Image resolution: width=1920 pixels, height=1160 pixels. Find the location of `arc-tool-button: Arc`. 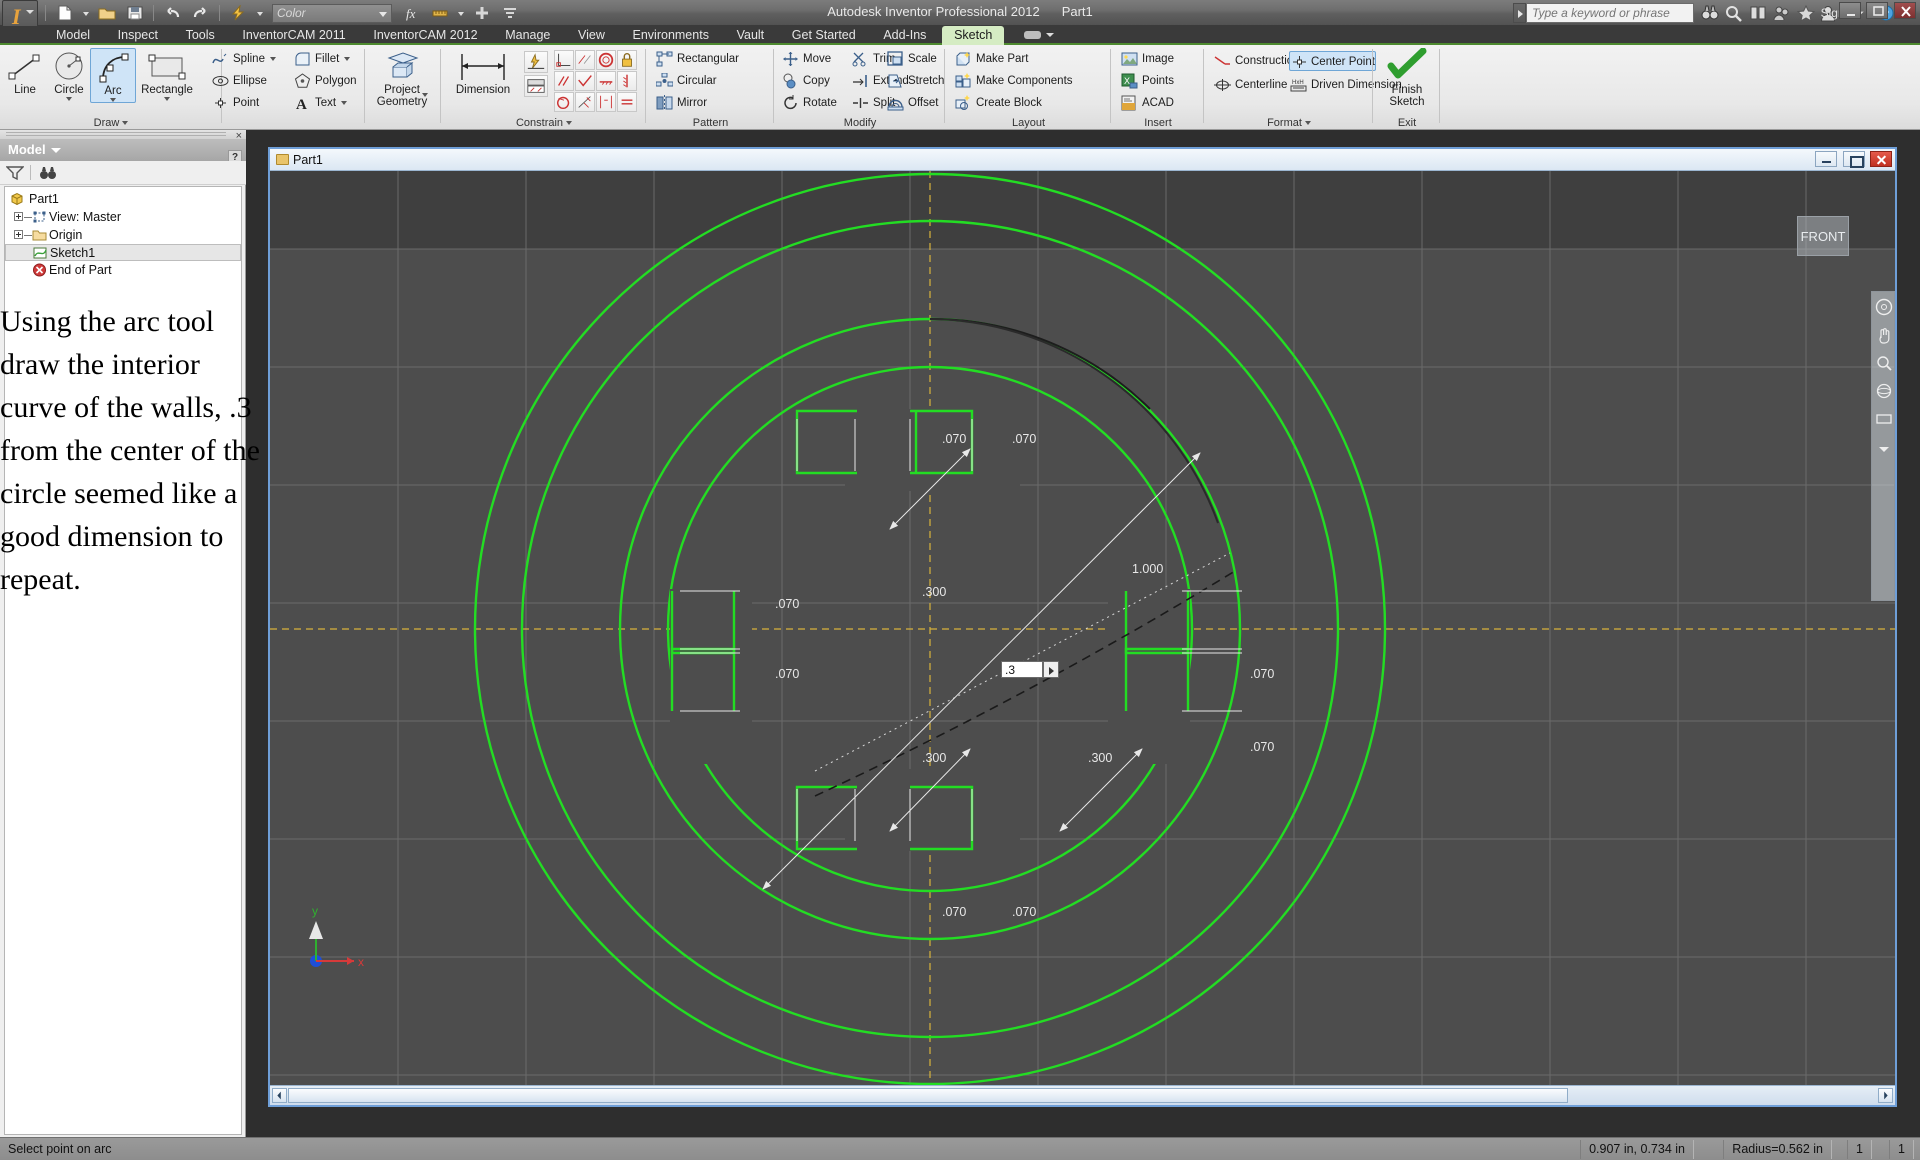

arc-tool-button: Arc is located at coordinates (113, 75).